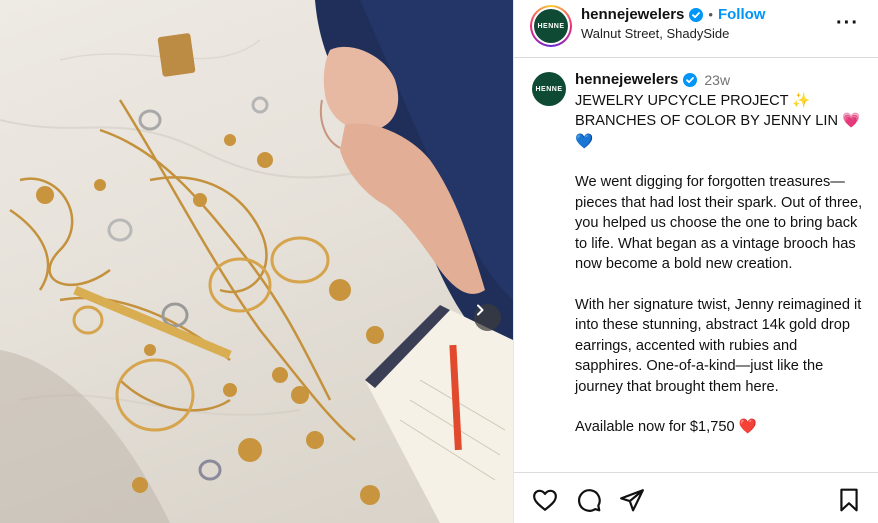 This screenshot has height=523, width=878. Describe the element at coordinates (717, 80) in the screenshot. I see `post-time: 23w` at that location.